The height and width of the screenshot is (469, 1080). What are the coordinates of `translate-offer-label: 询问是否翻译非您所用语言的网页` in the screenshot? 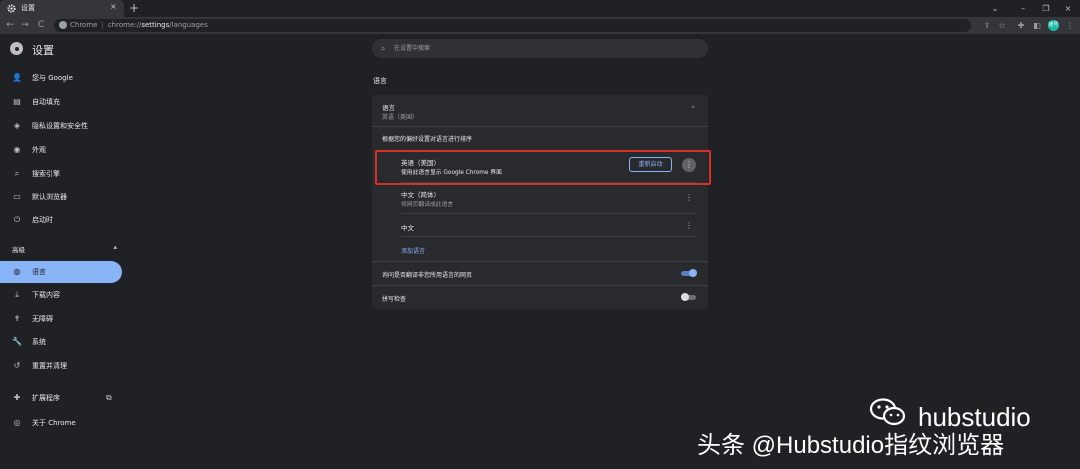 It's located at (427, 275).